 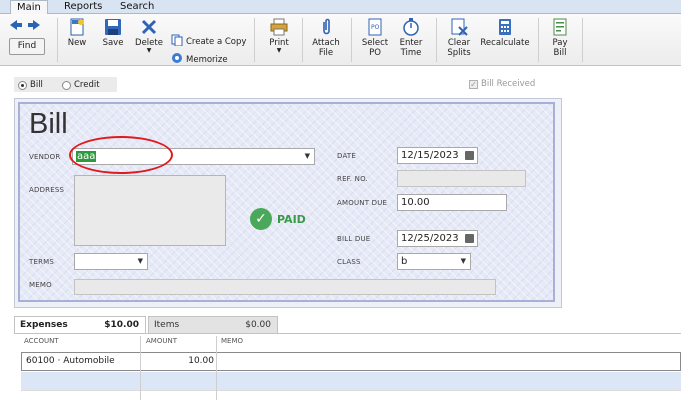 What do you see at coordinates (121, 325) in the screenshot?
I see `expenses-tab-amount: $10.00` at bounding box center [121, 325].